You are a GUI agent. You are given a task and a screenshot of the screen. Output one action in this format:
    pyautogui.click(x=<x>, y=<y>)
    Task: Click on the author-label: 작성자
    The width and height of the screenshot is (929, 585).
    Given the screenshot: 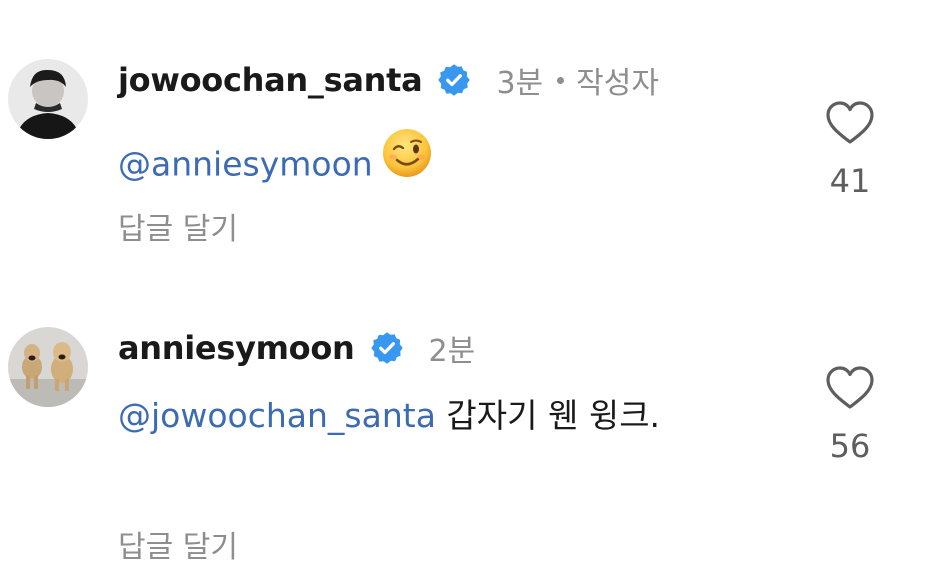 What is the action you would take?
    pyautogui.click(x=617, y=83)
    